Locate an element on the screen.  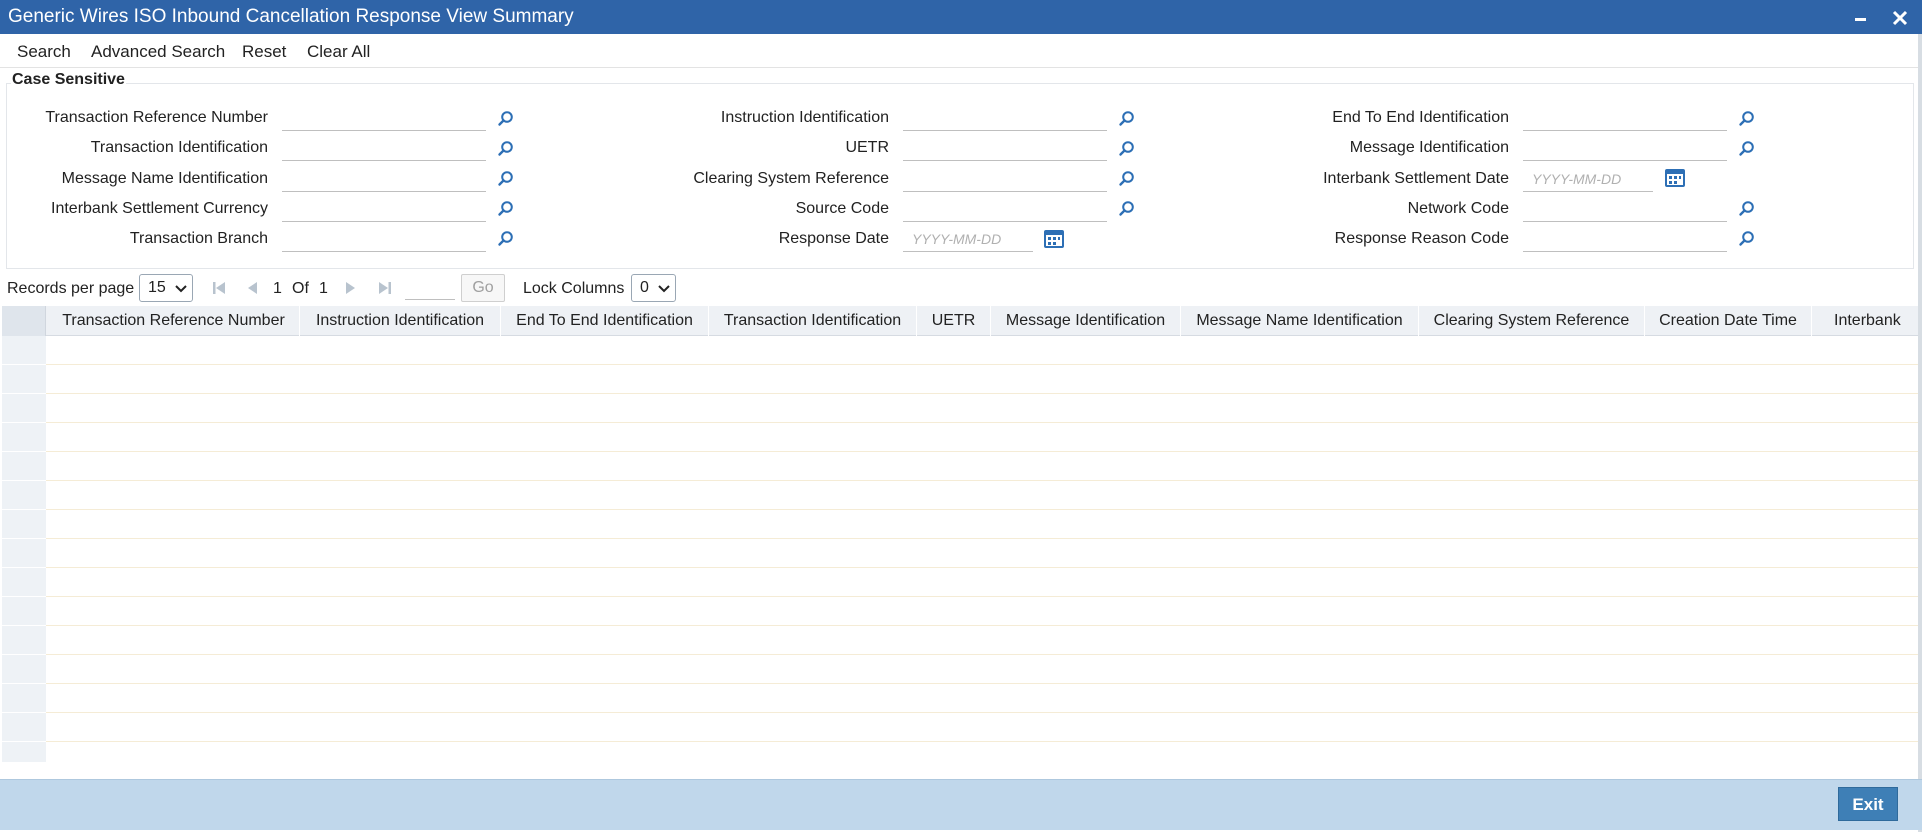
end-to-end-identification-input is located at coordinates (1625, 120).